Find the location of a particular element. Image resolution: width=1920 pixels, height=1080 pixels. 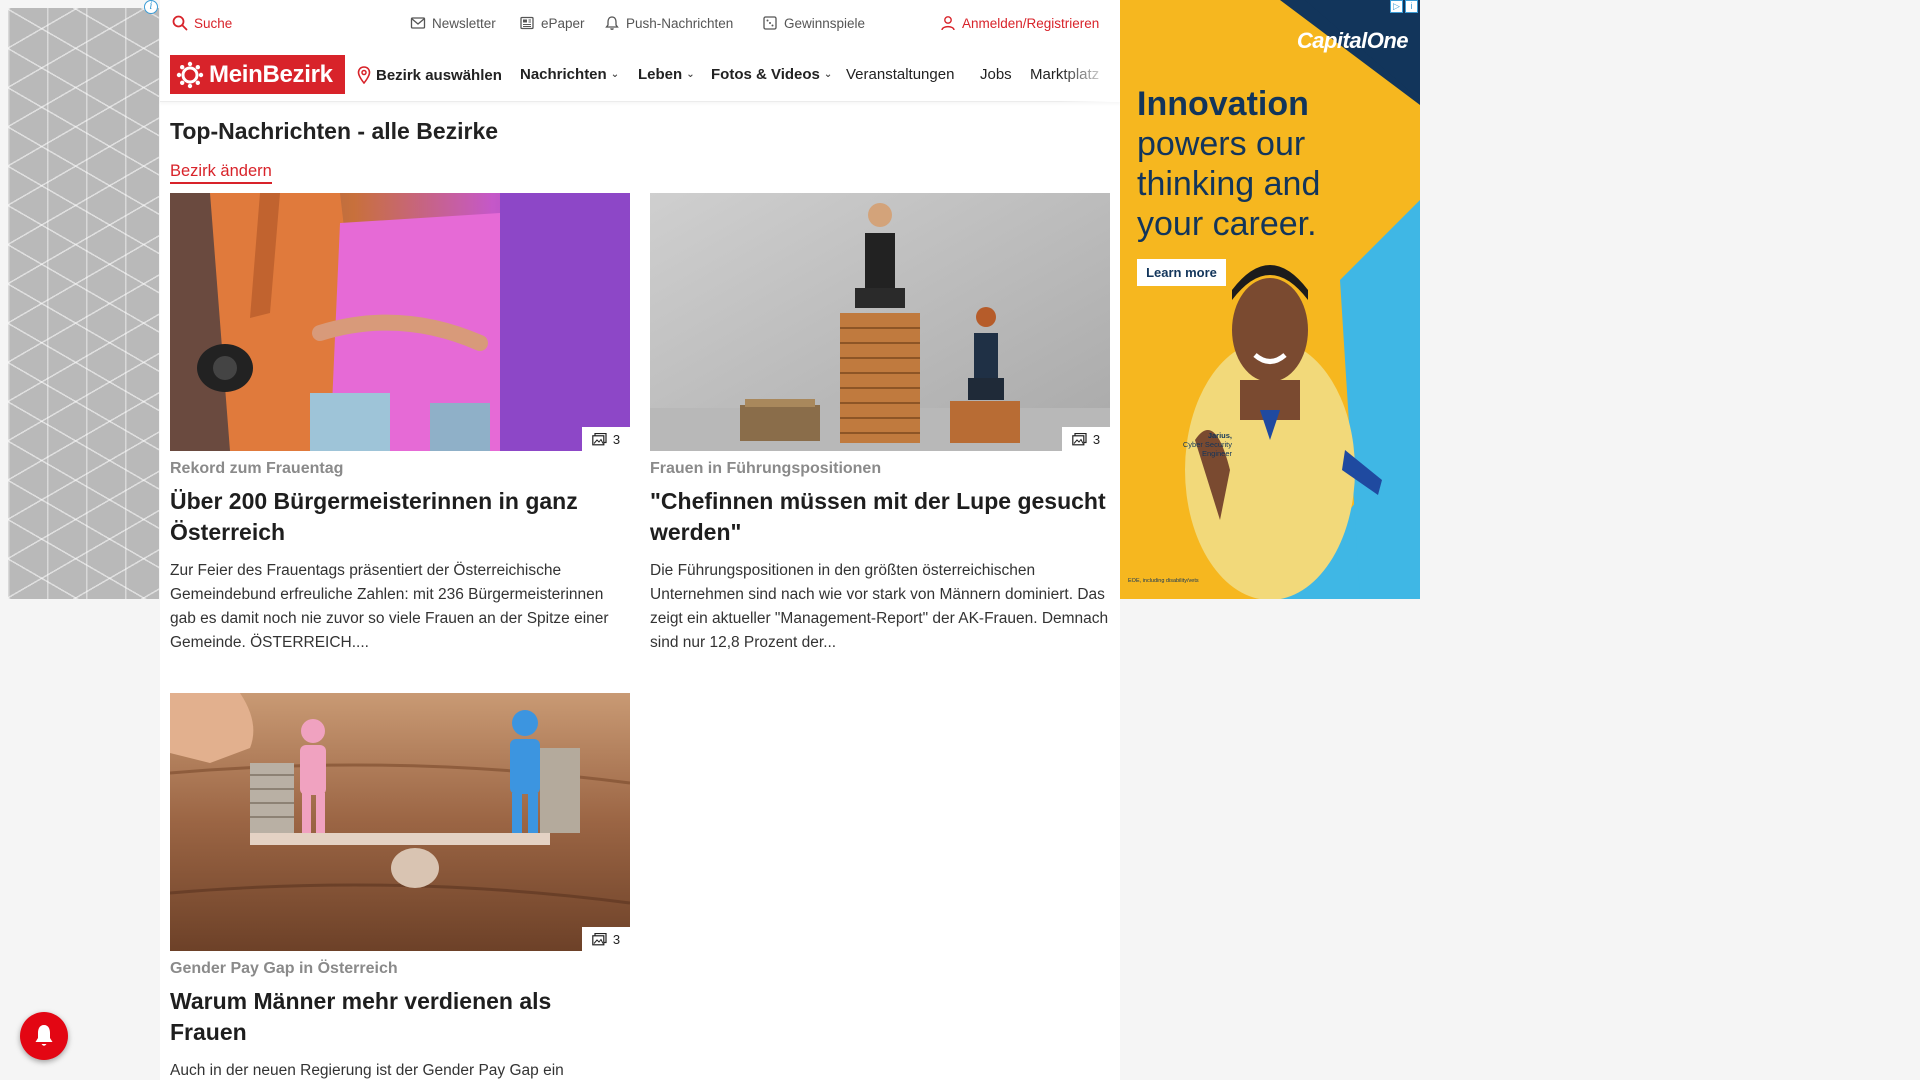

nav-item-leben: Leben ⌄ is located at coordinates (666, 74).